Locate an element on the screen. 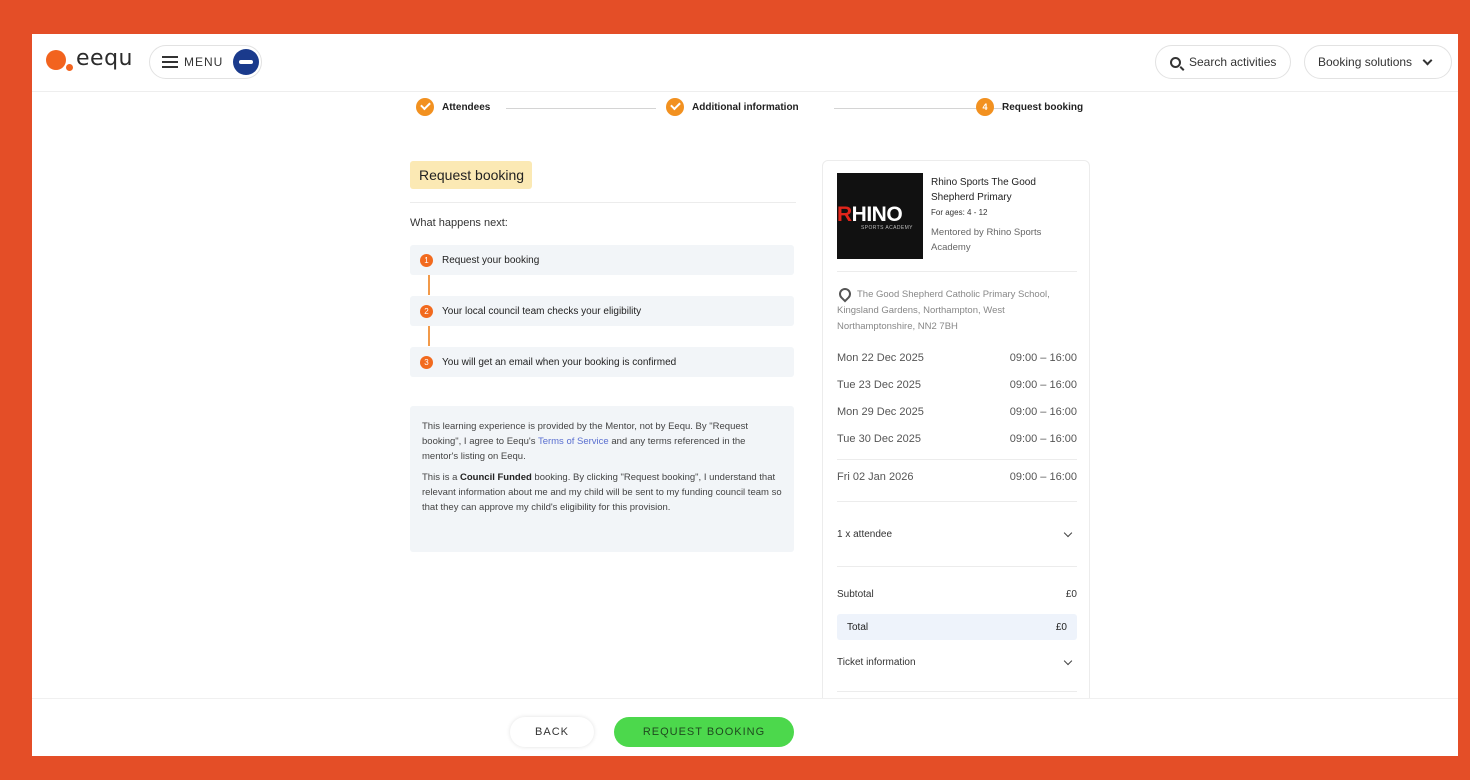 This screenshot has height=780, width=1470. total-row: Total £0 is located at coordinates (957, 627).